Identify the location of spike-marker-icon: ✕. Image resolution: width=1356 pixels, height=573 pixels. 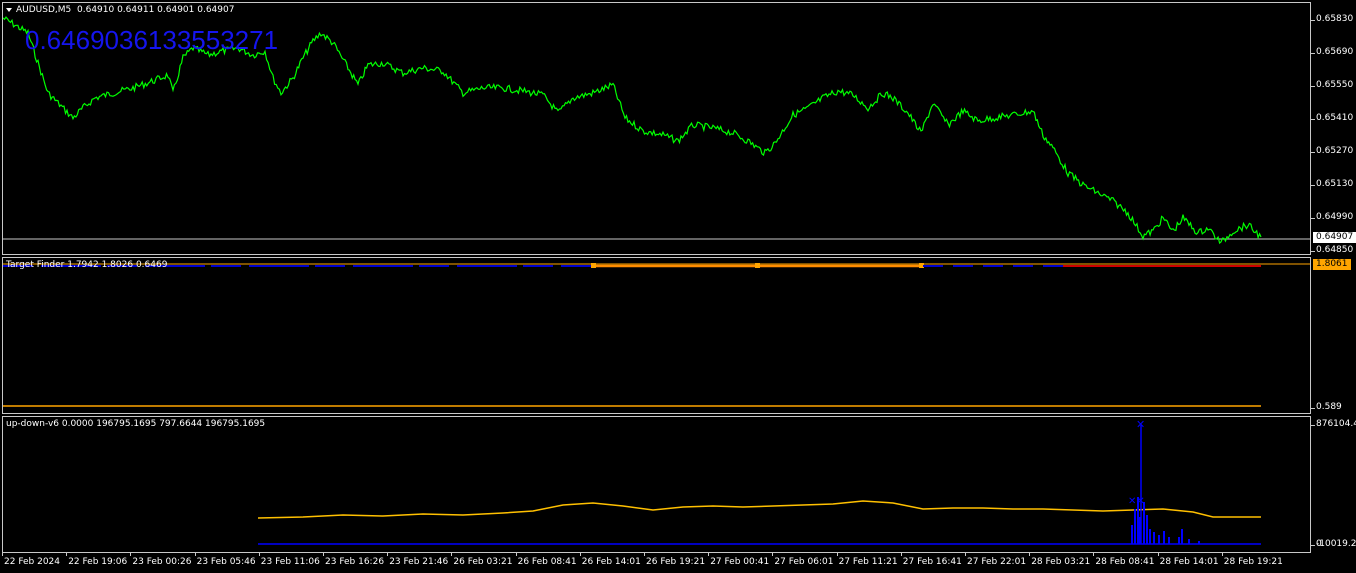
(1140, 424).